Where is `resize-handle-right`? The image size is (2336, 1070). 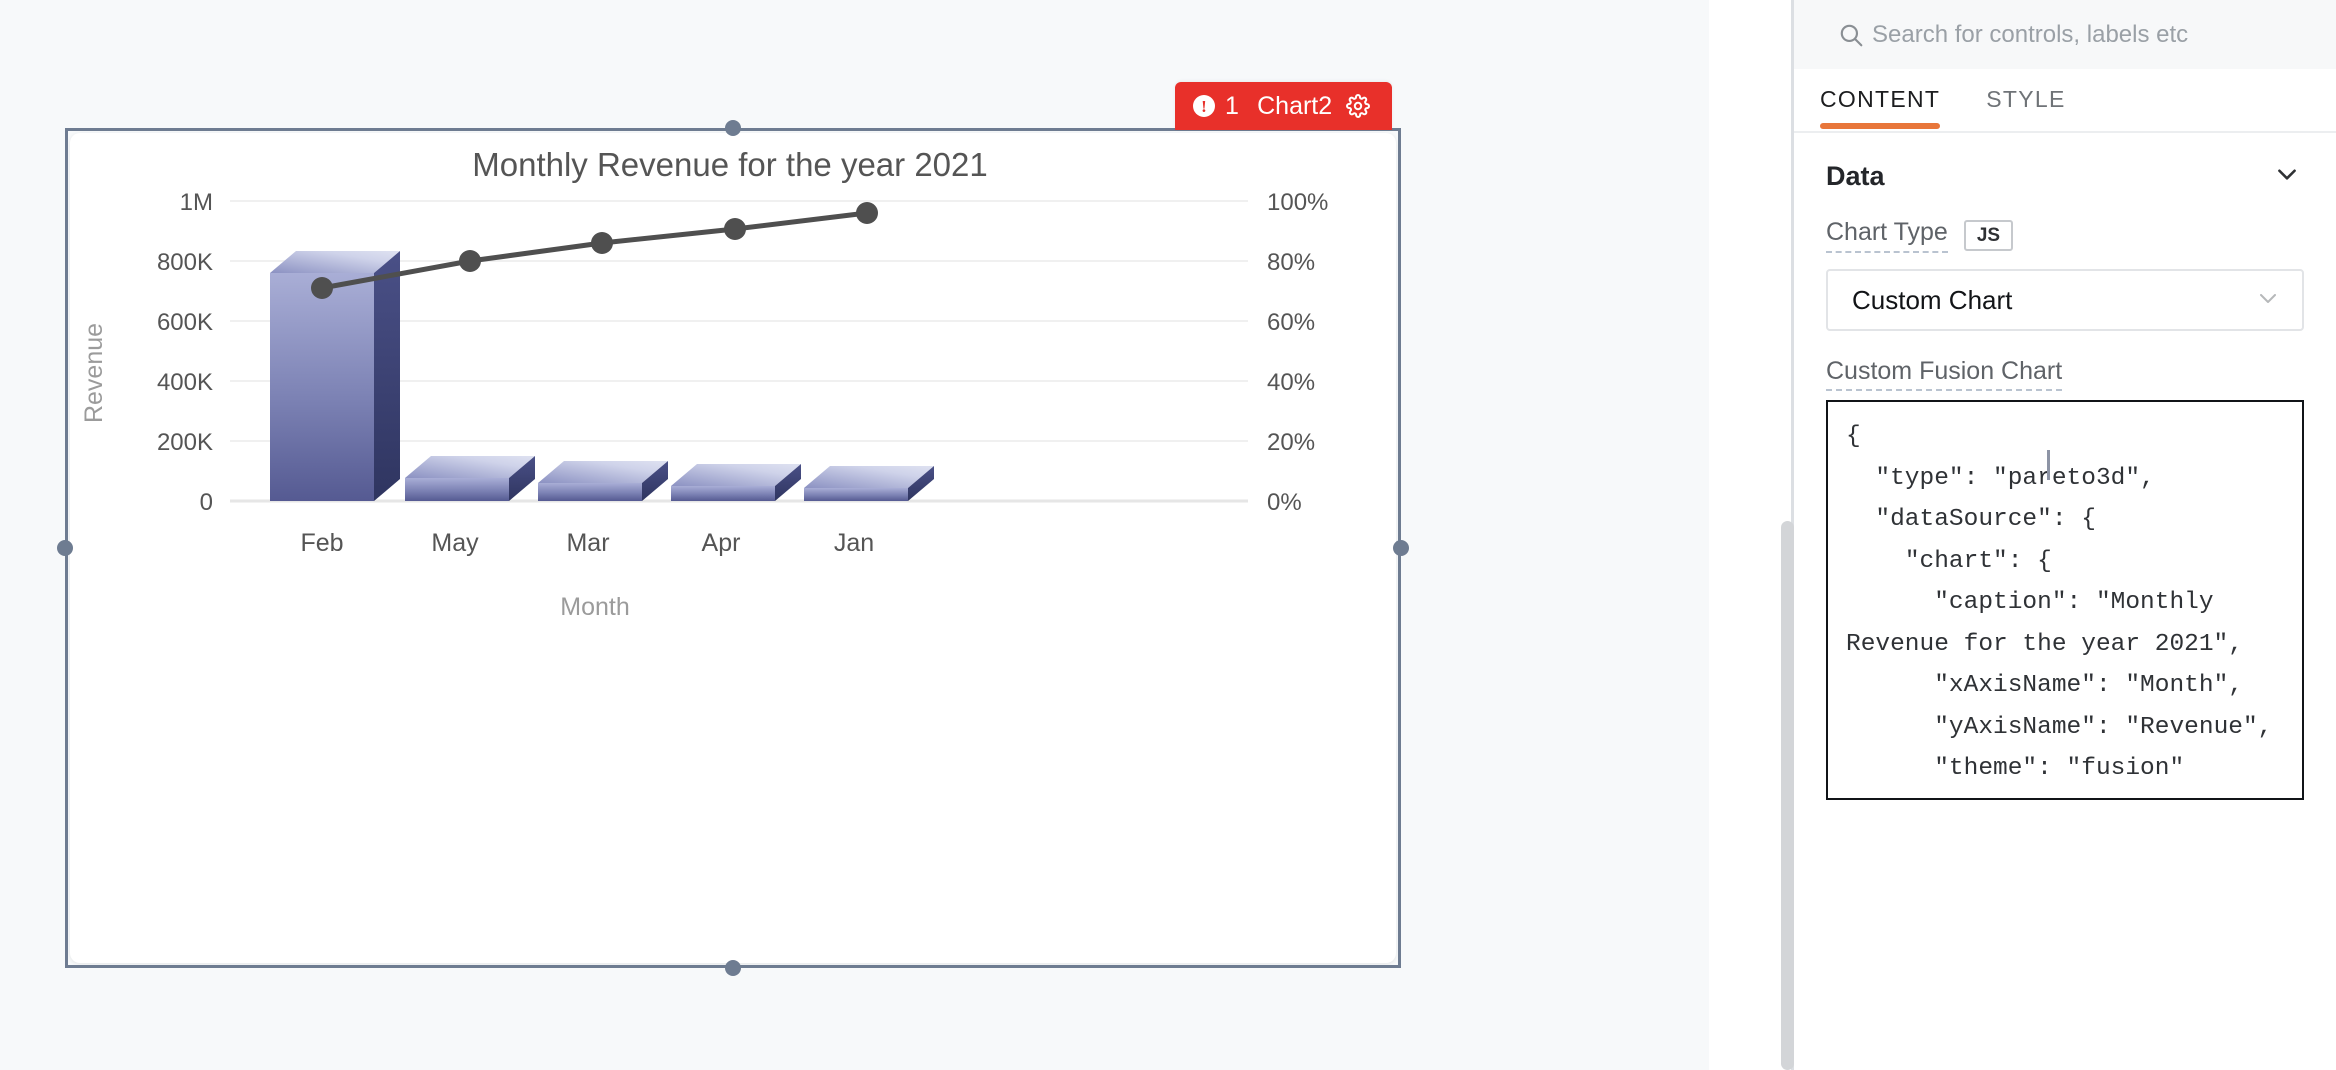 resize-handle-right is located at coordinates (1401, 548).